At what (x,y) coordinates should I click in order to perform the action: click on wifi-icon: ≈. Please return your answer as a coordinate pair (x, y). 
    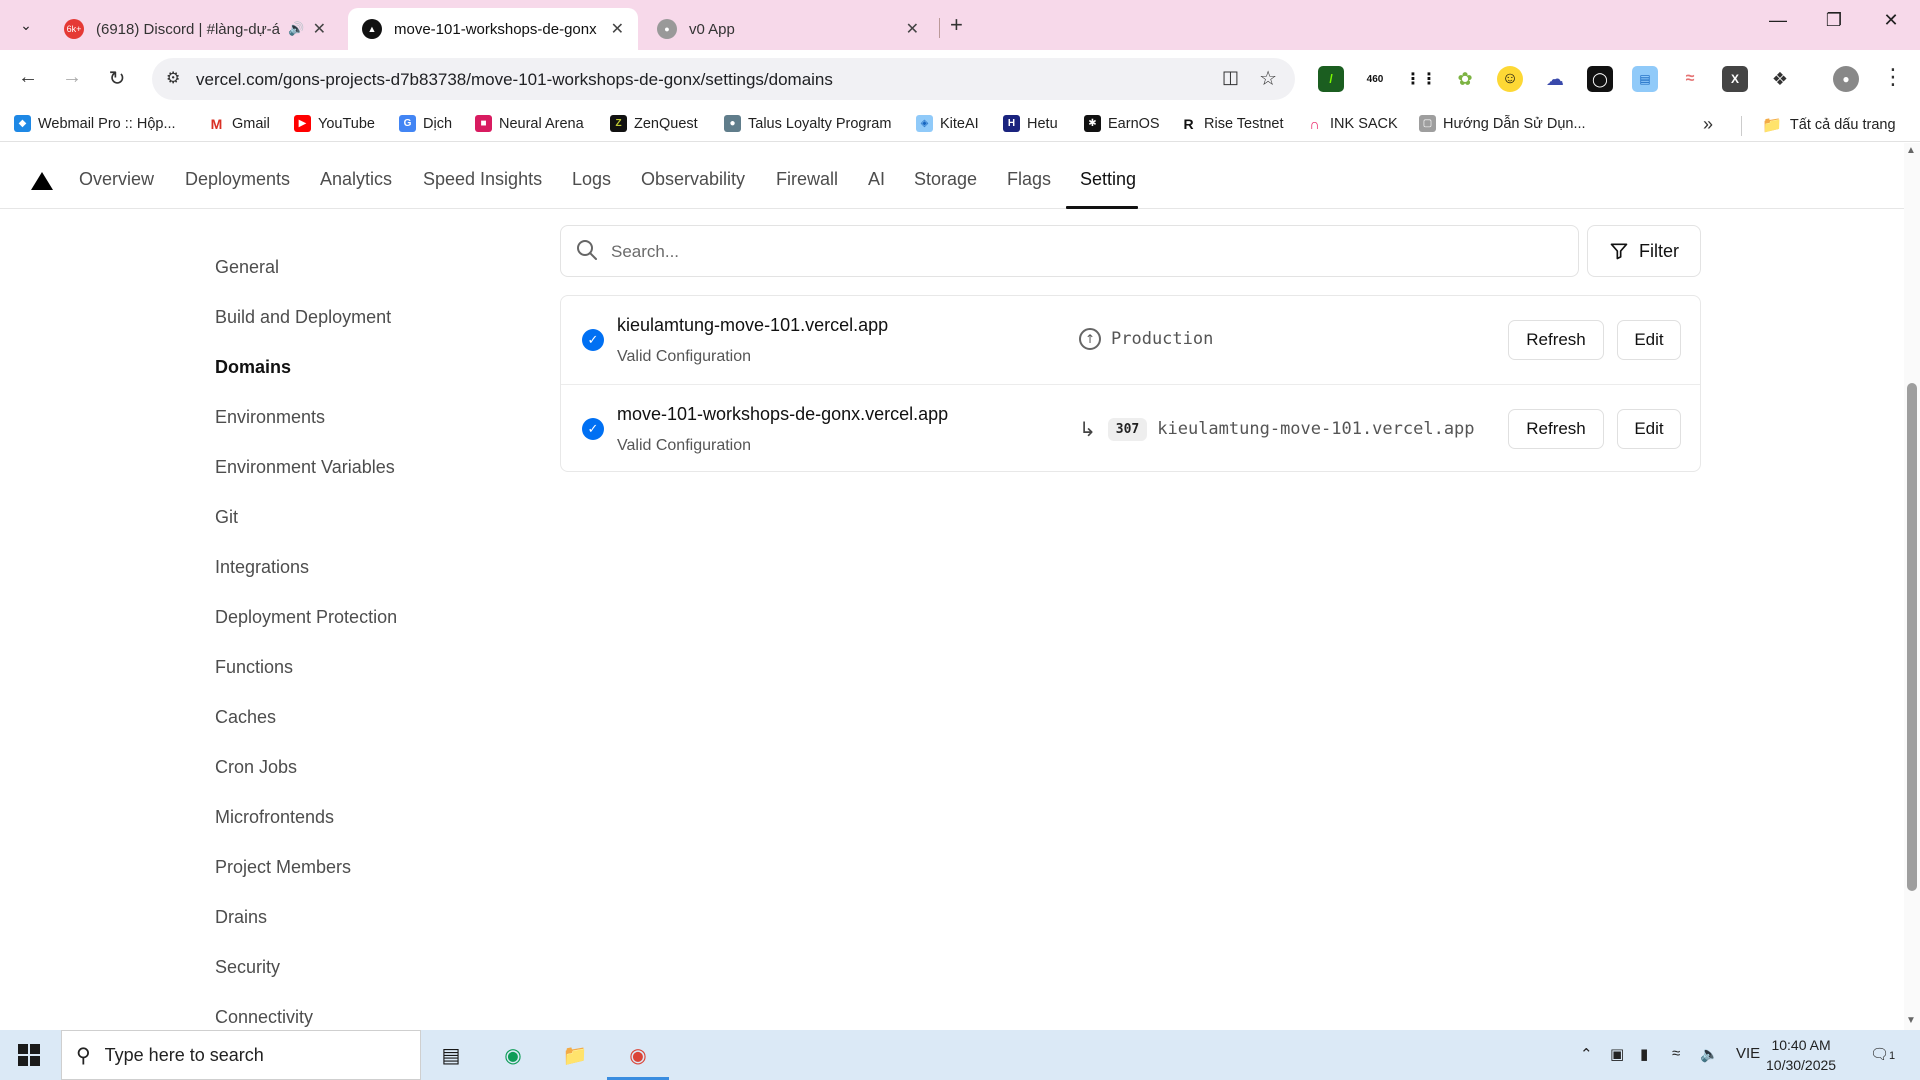
    Looking at the image, I should click on (1676, 1053).